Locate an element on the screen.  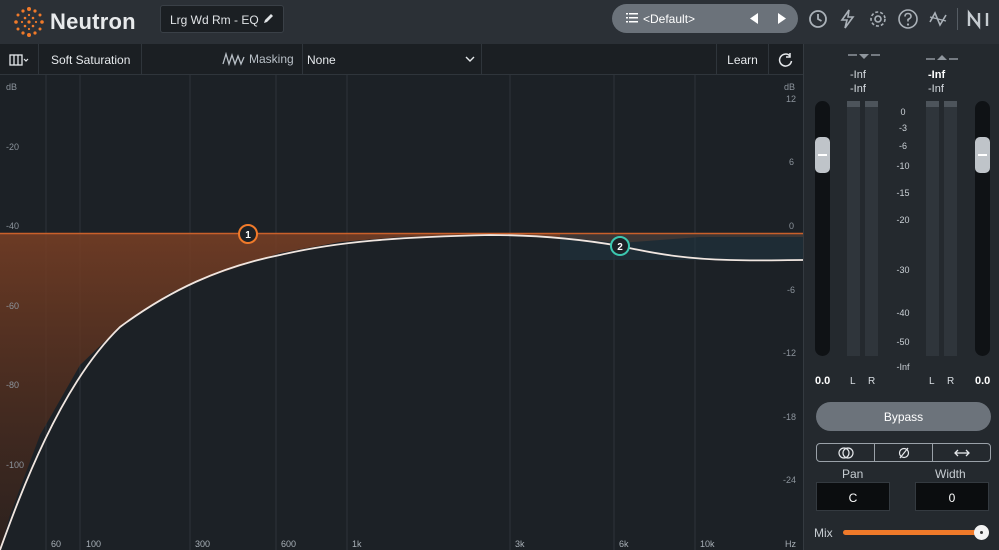
neutron-logo-icon is located at coordinates (29, 22).